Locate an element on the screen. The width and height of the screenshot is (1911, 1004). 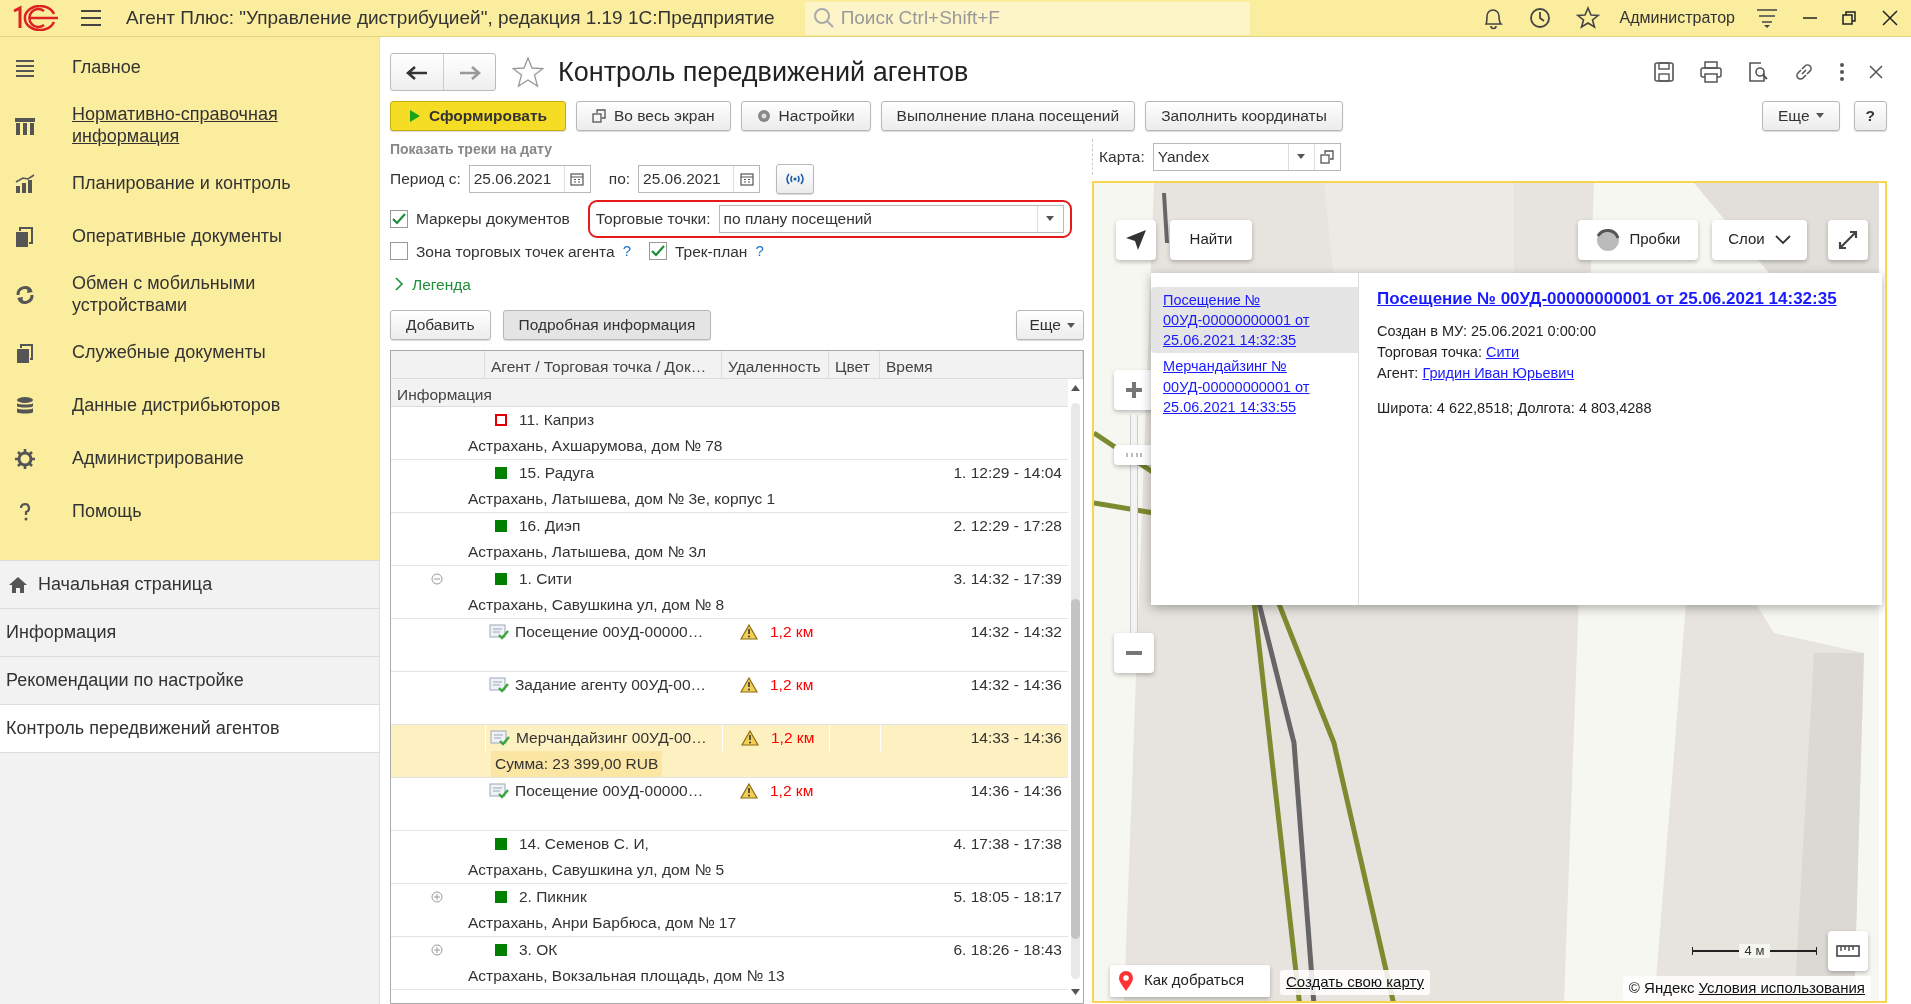
plus-icon is located at coordinates (1134, 389).